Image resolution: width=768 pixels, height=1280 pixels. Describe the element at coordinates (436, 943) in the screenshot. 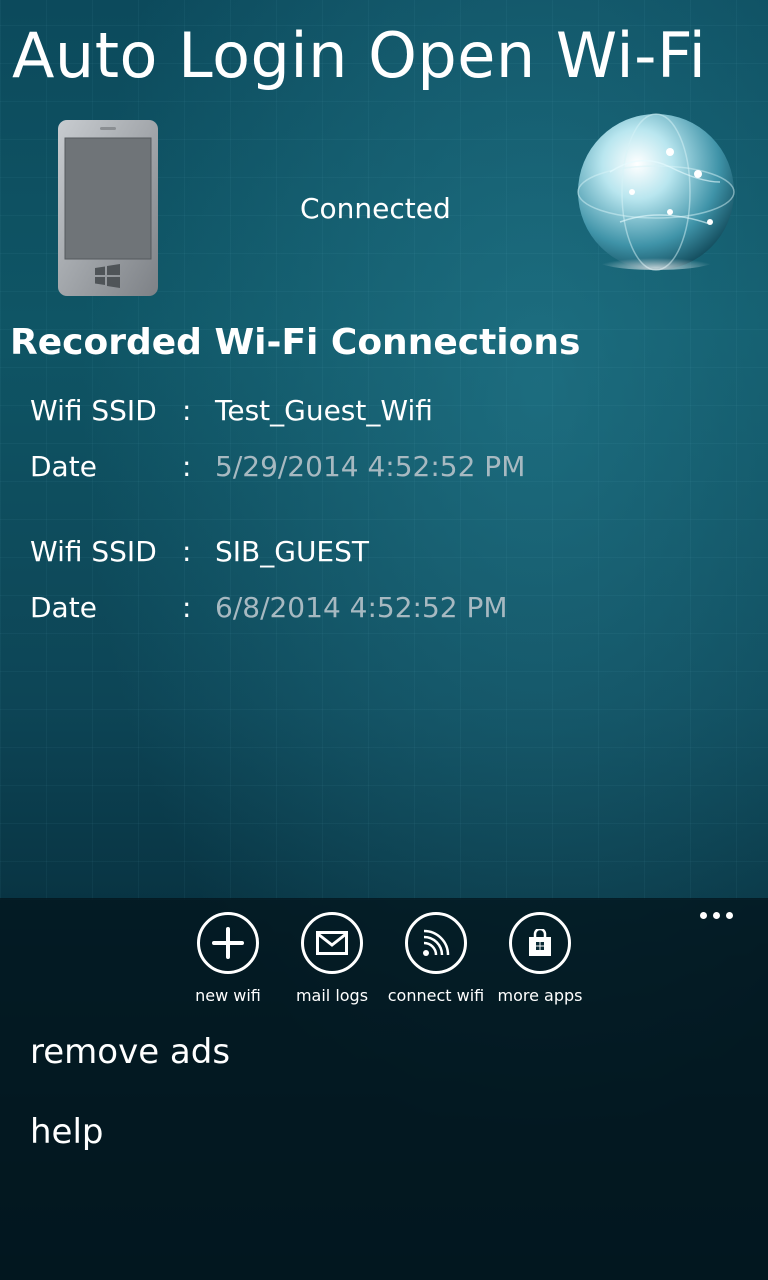

I see `wifi-icon` at that location.